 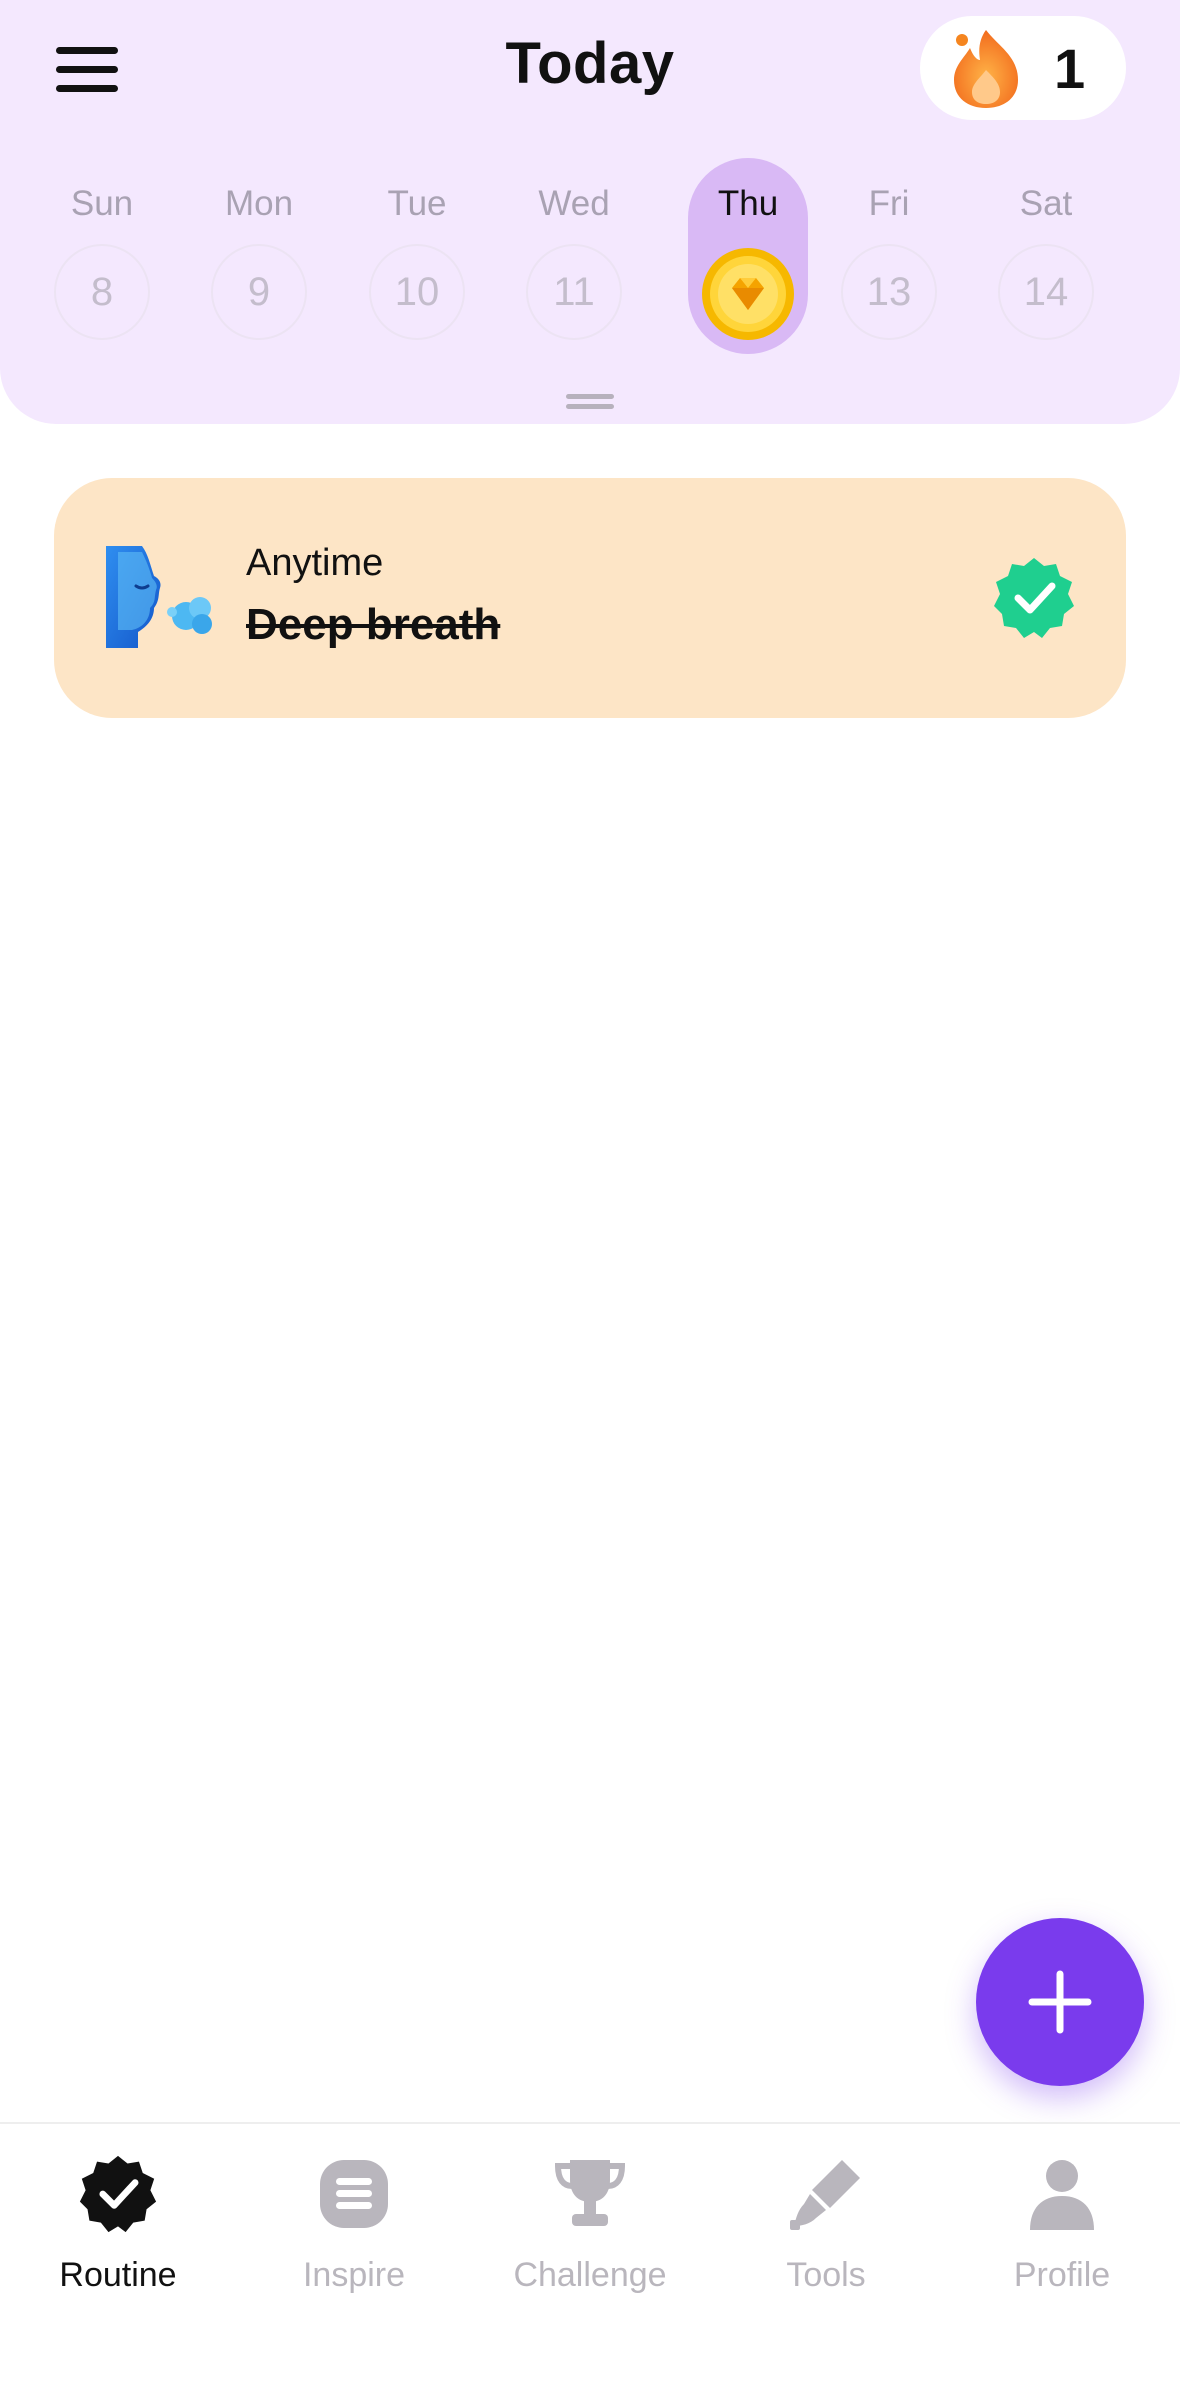 I want to click on day-thu: Thu, so click(x=748, y=256).